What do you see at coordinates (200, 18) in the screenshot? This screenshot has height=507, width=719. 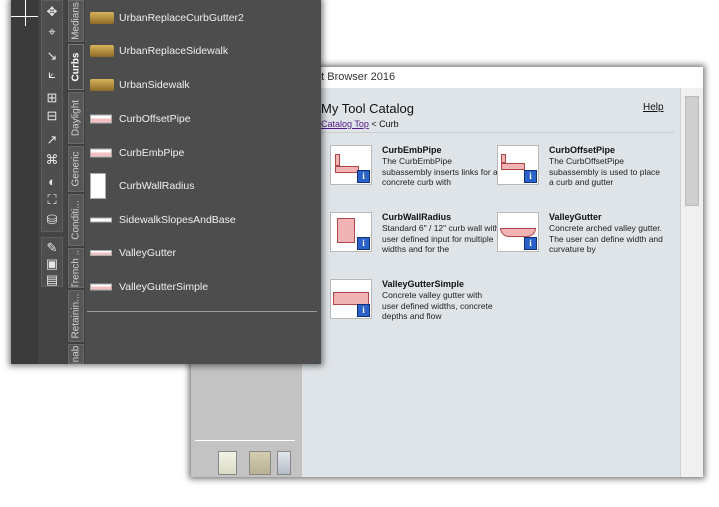 I see `palette-item-urbanreplacecurbgutter2: UrbanReplaceCurbGutter2` at bounding box center [200, 18].